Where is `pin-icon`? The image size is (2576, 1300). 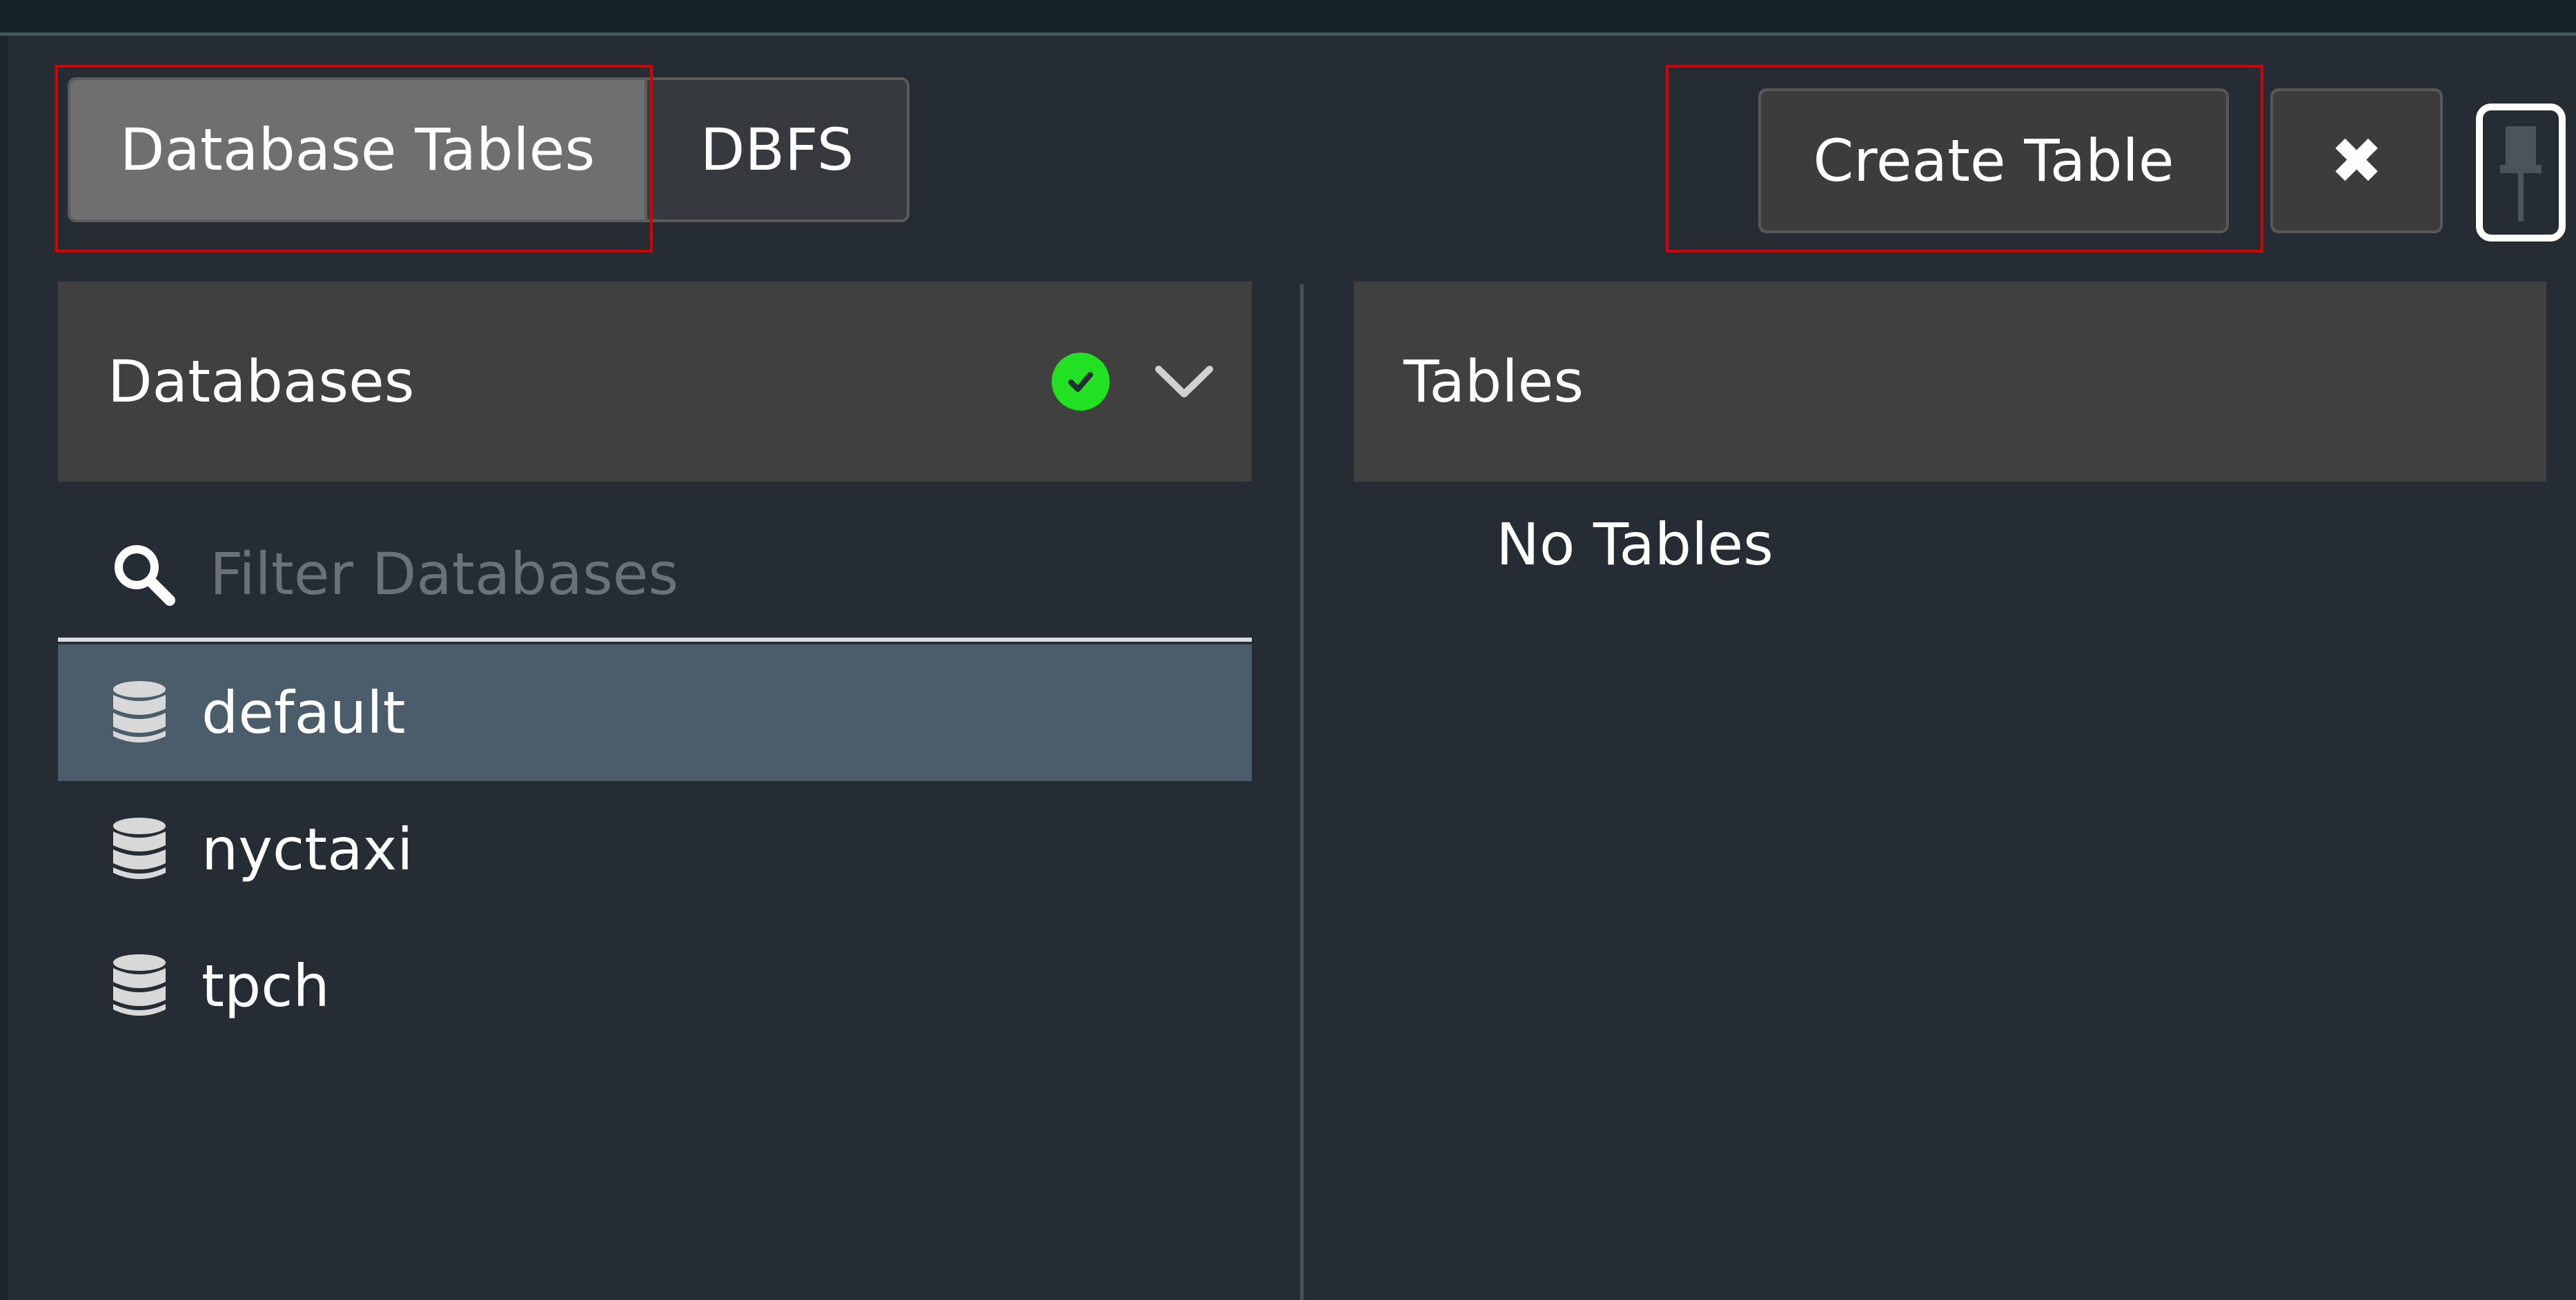
pin-icon is located at coordinates (2520, 173).